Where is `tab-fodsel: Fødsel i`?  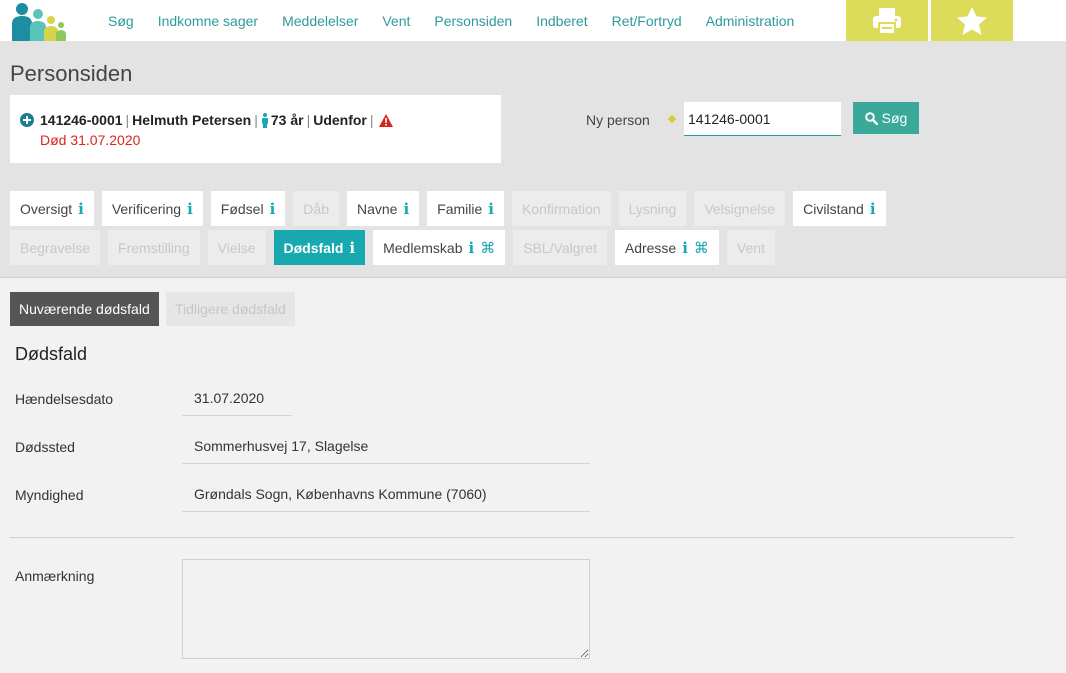 tab-fodsel: Fødsel i is located at coordinates (248, 208).